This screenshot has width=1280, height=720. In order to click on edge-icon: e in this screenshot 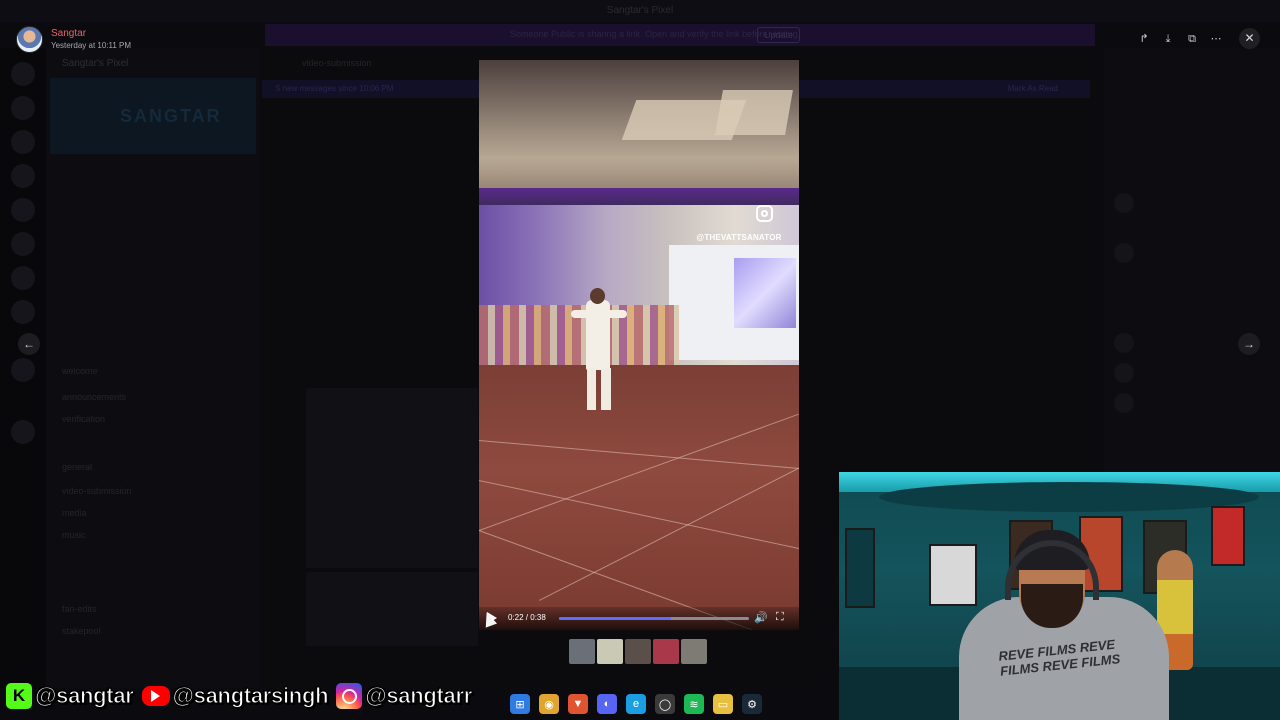, I will do `click(636, 704)`.